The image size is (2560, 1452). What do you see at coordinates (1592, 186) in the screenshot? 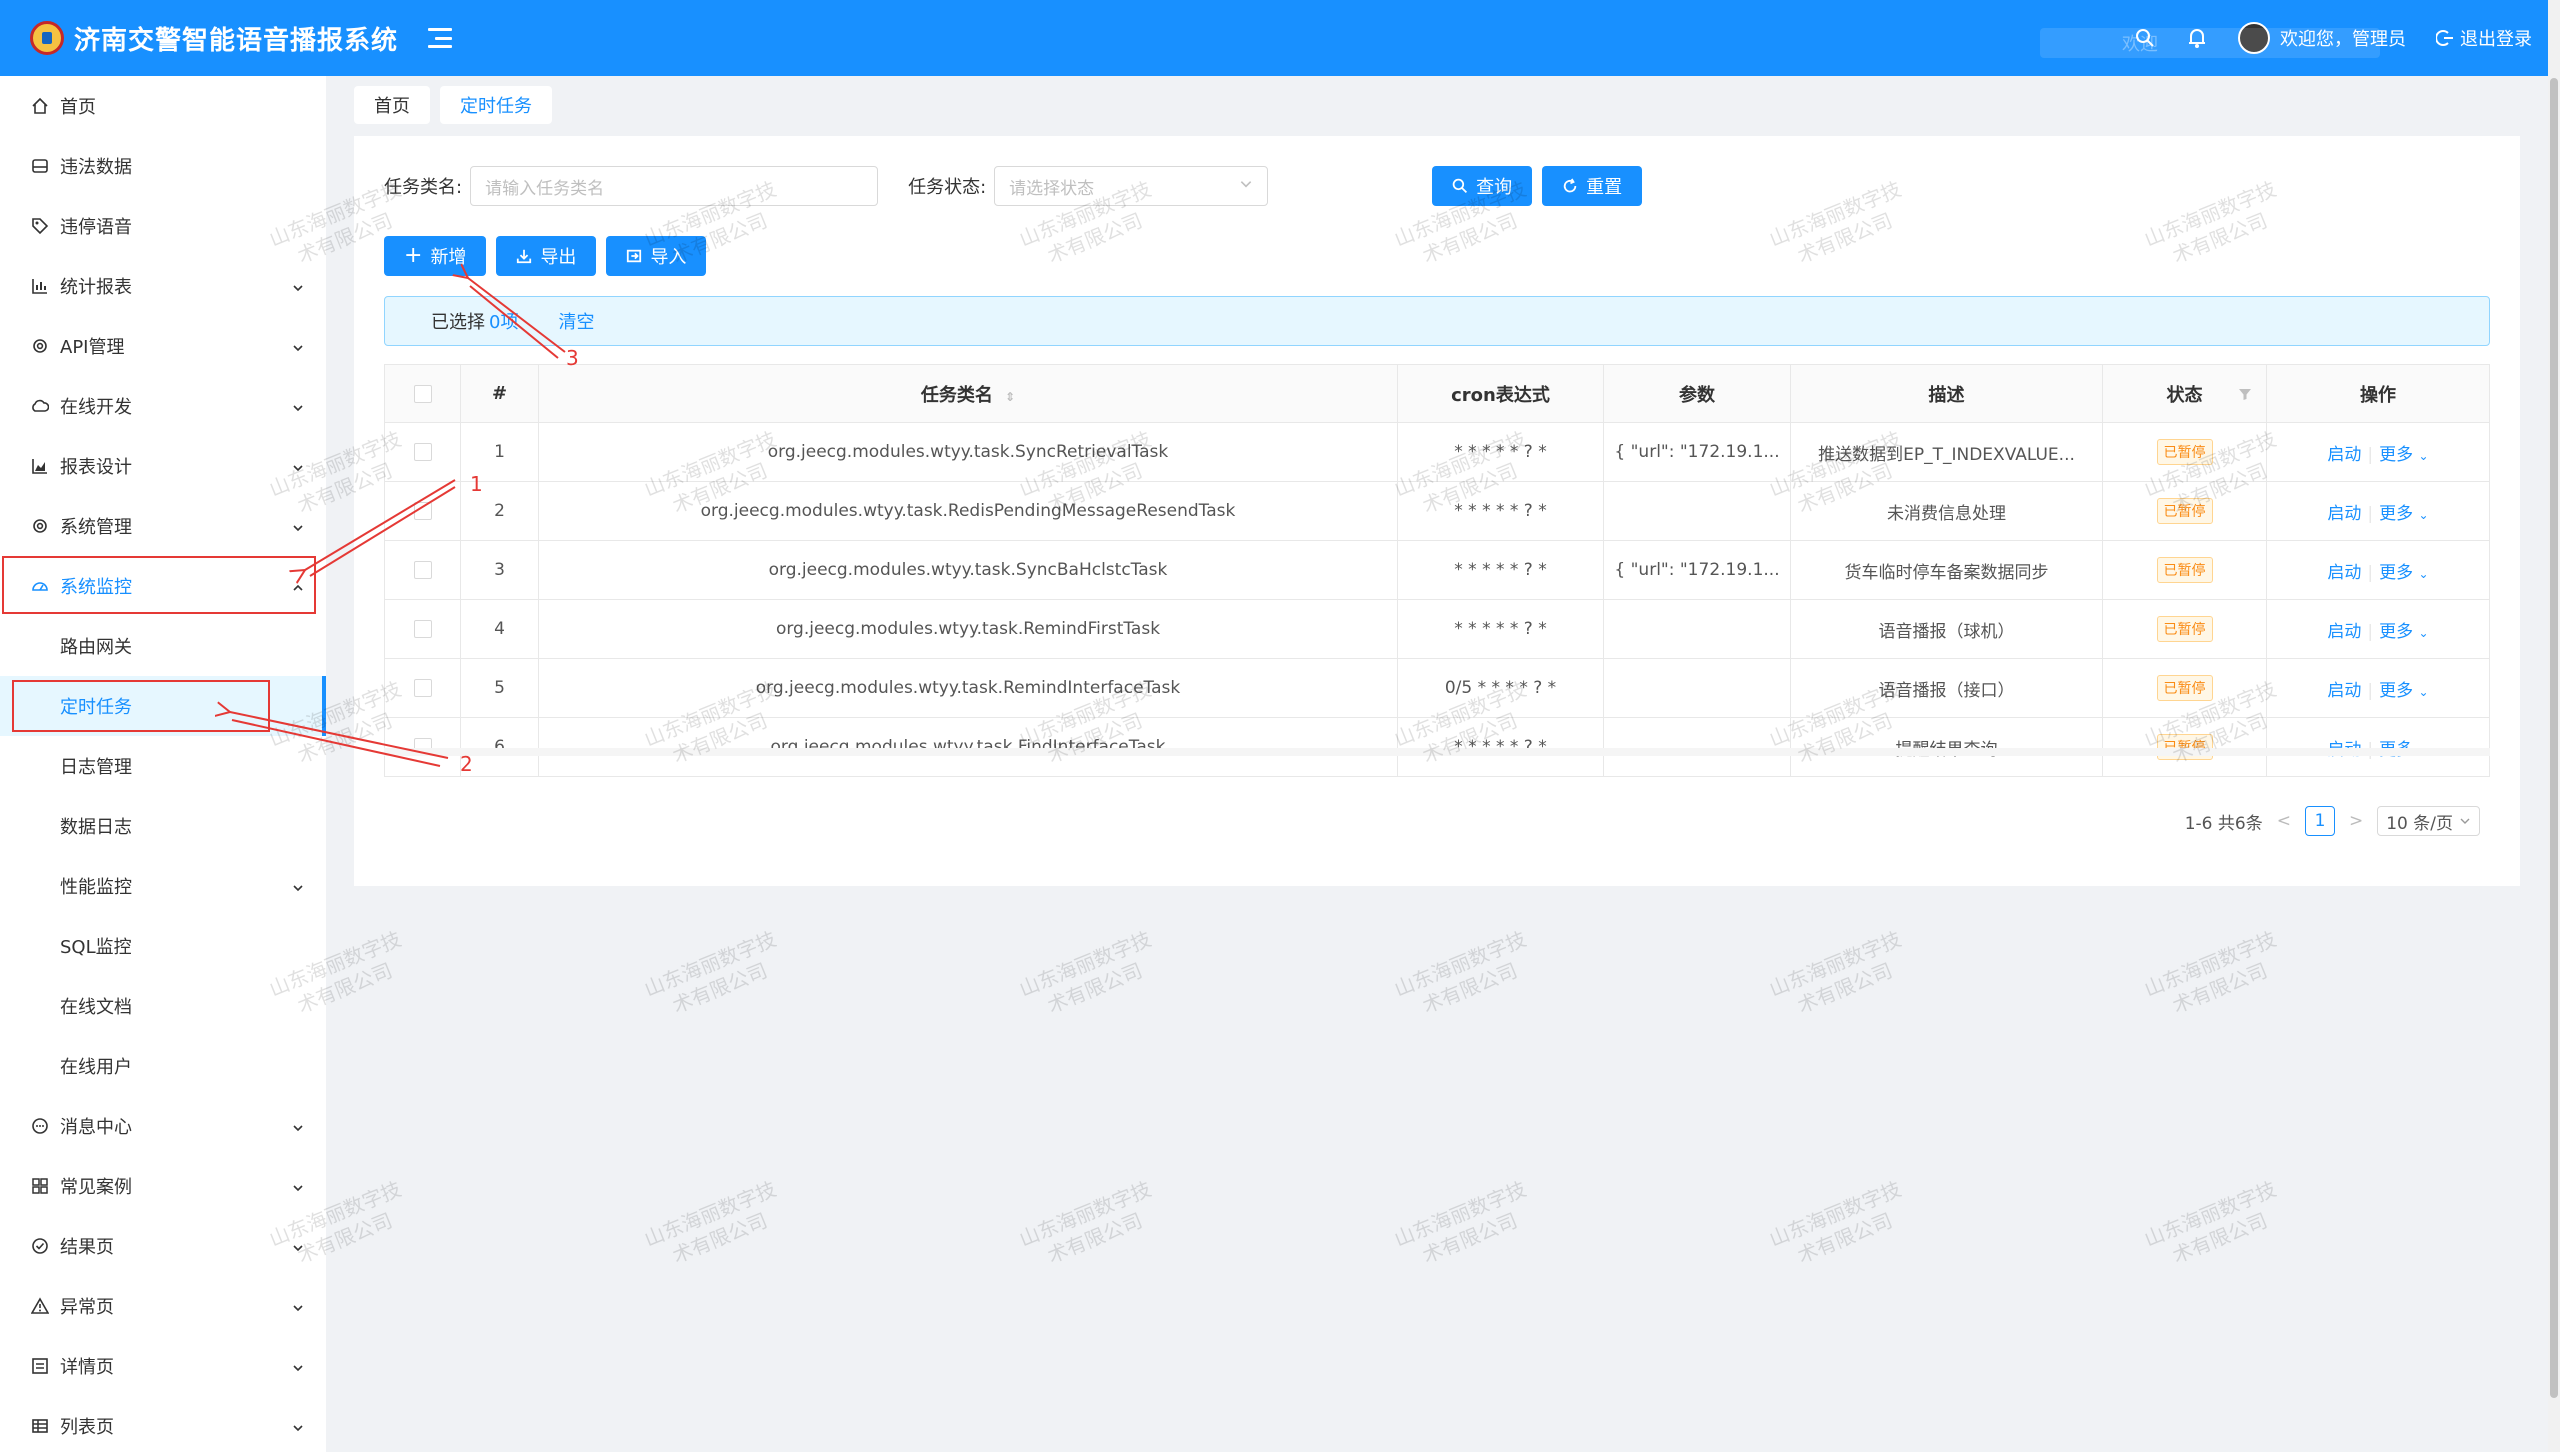
I see `reset-button: 重置` at bounding box center [1592, 186].